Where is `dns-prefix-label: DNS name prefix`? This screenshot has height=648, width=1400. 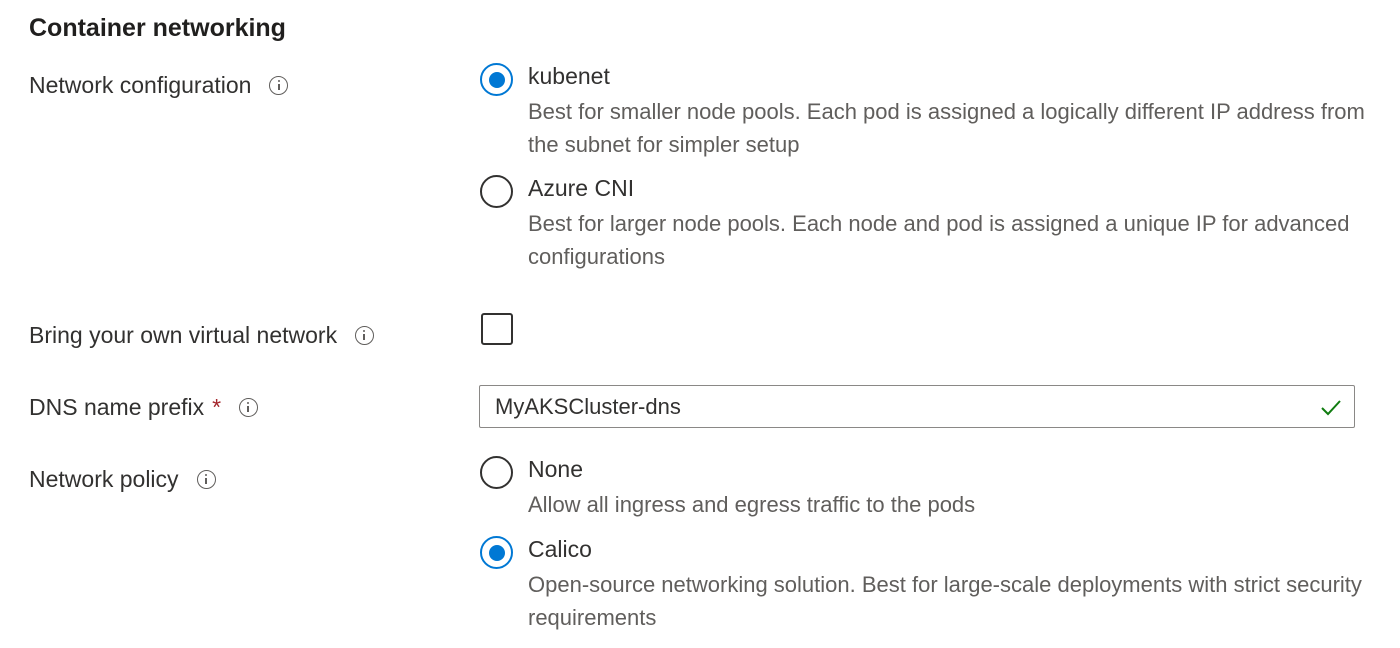
dns-prefix-label: DNS name prefix is located at coordinates (117, 407).